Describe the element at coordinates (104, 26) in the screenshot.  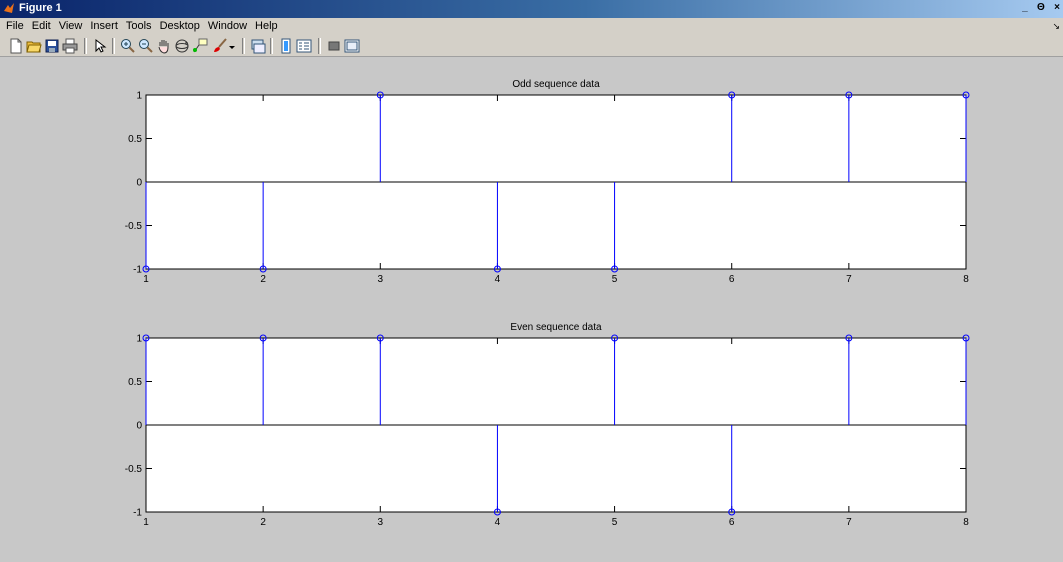
I see `menu-insert: Insert` at that location.